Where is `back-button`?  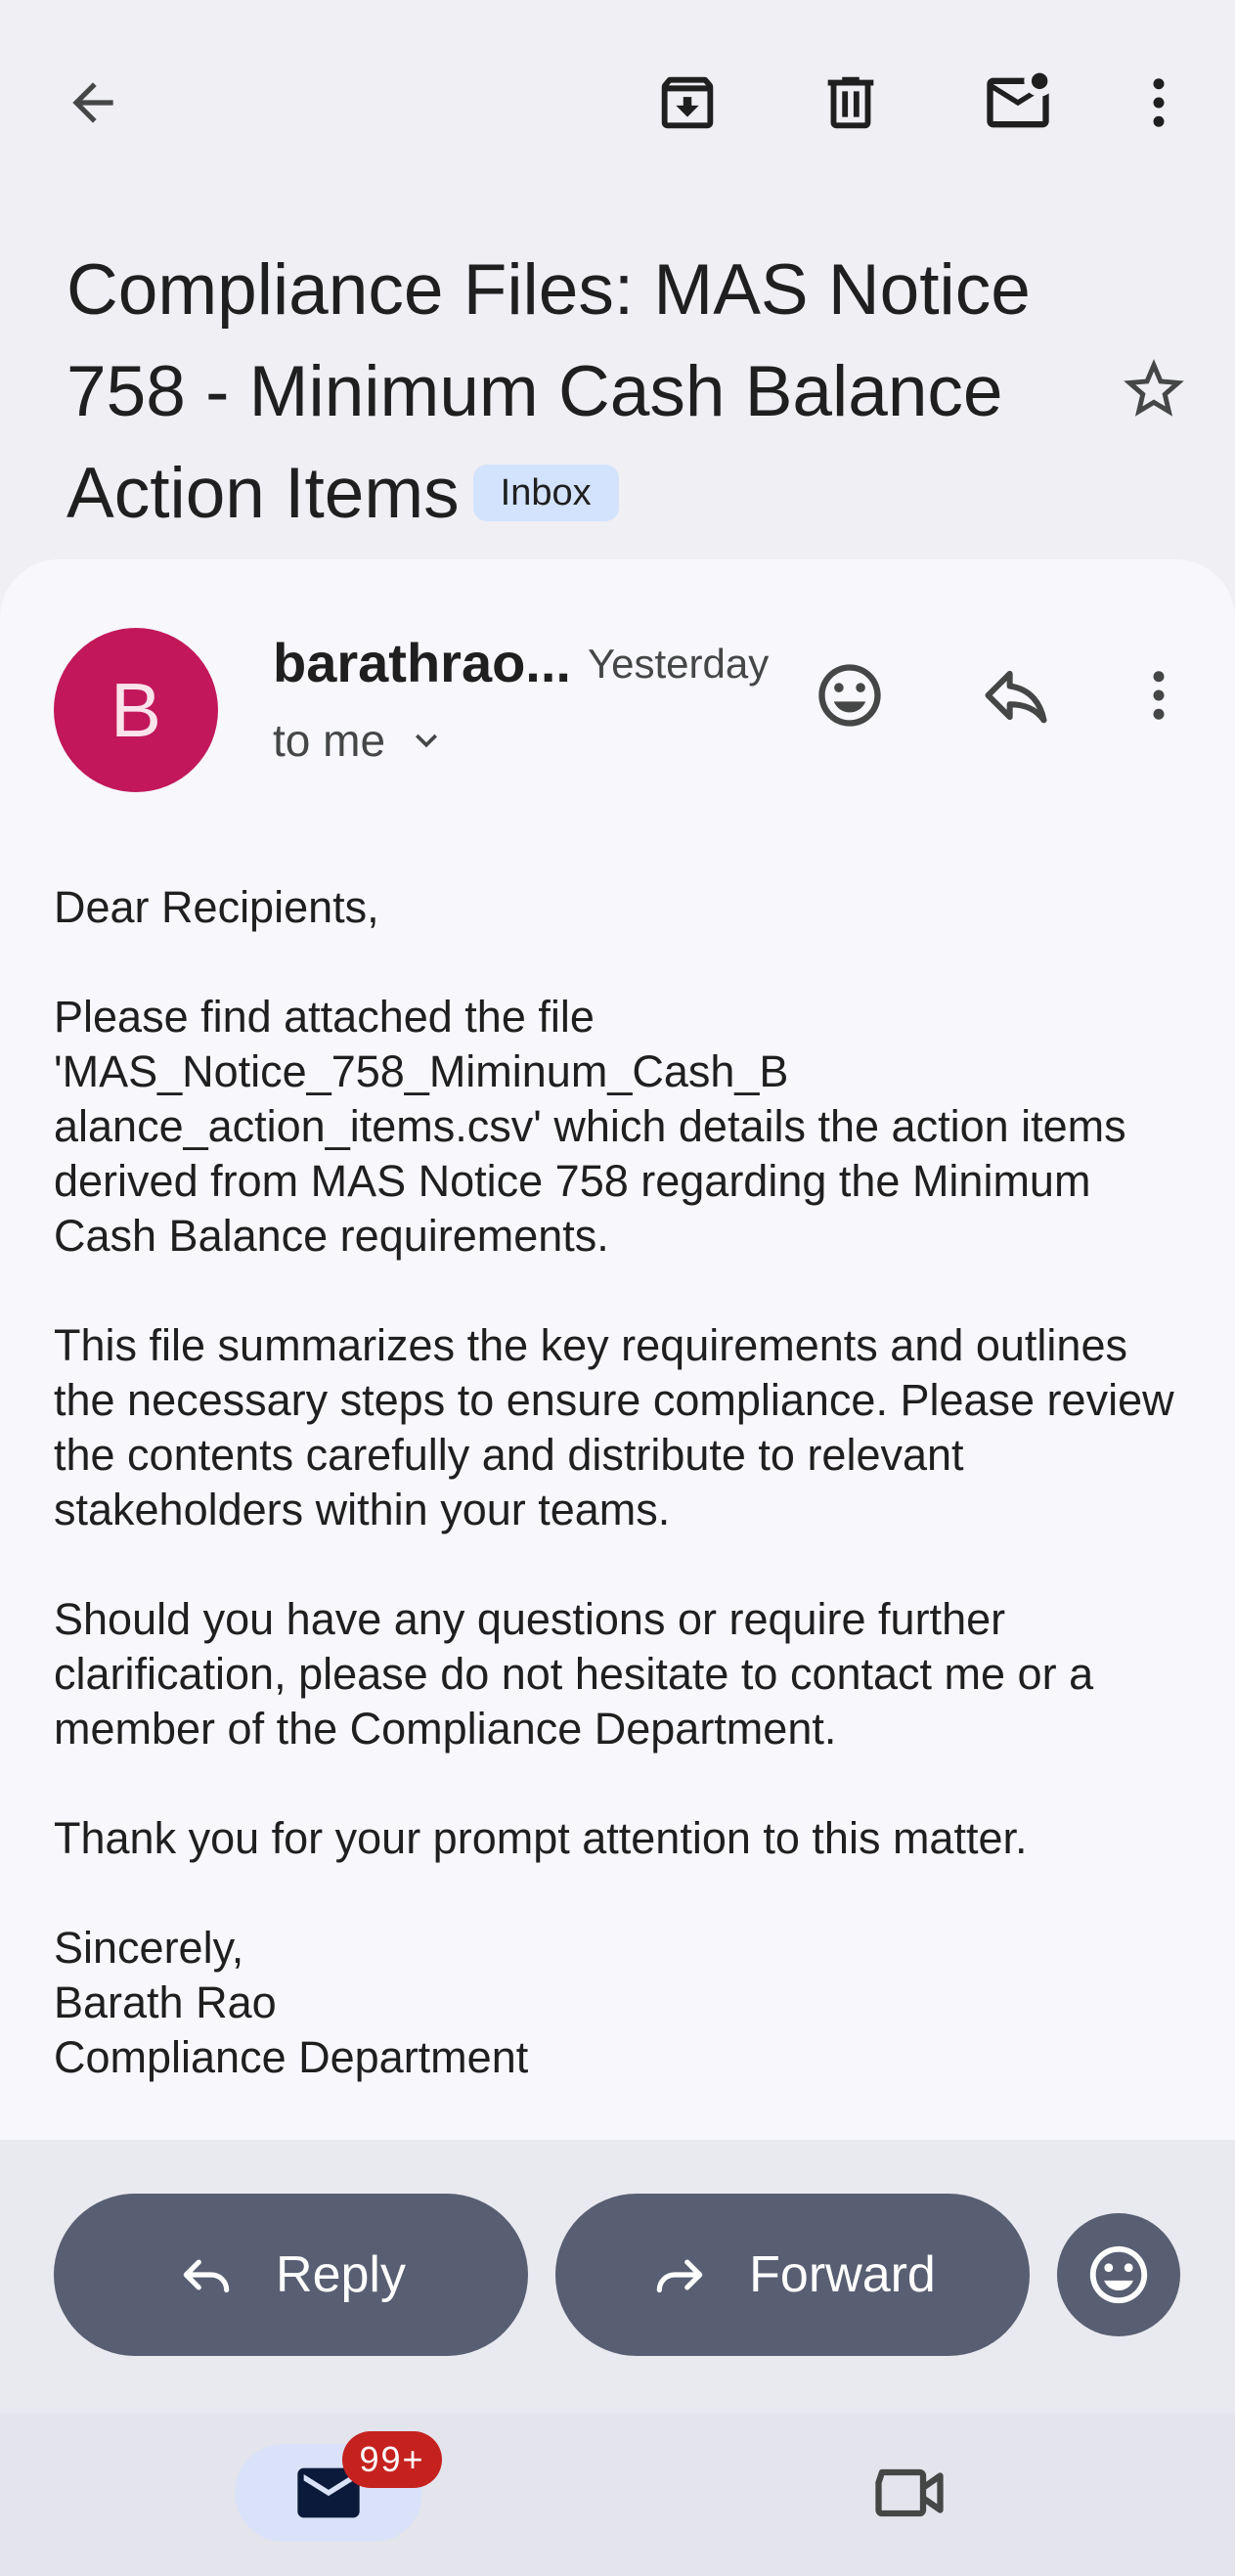
back-button is located at coordinates (93, 103).